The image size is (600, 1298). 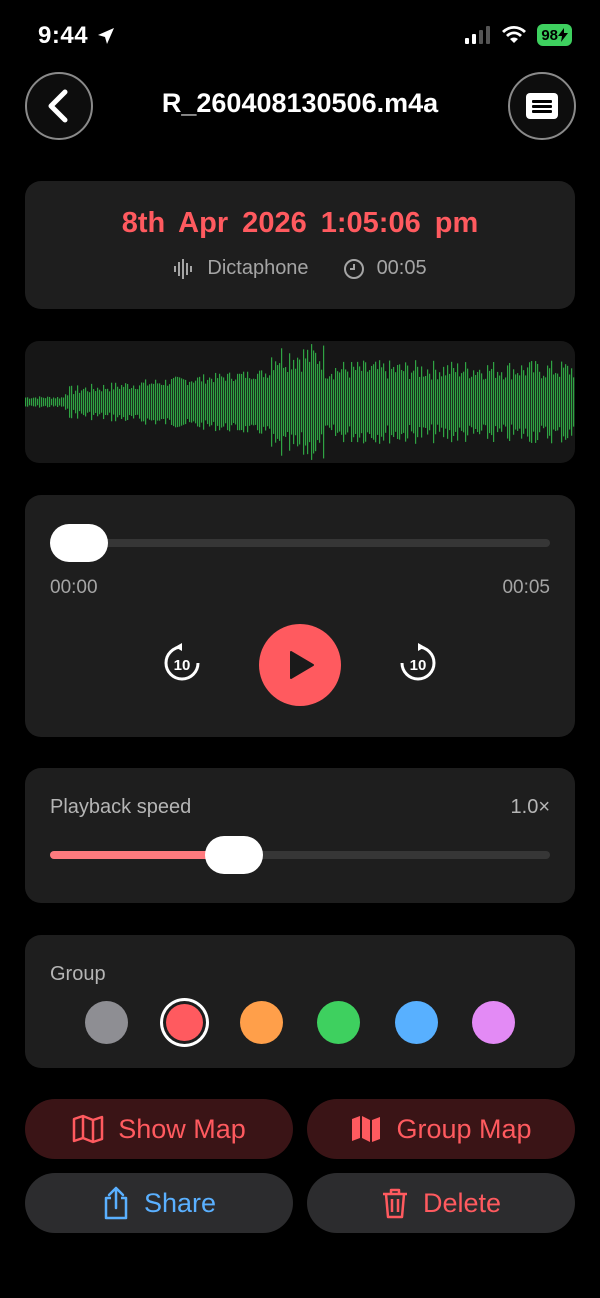 I want to click on seek-thumb, so click(x=79, y=543).